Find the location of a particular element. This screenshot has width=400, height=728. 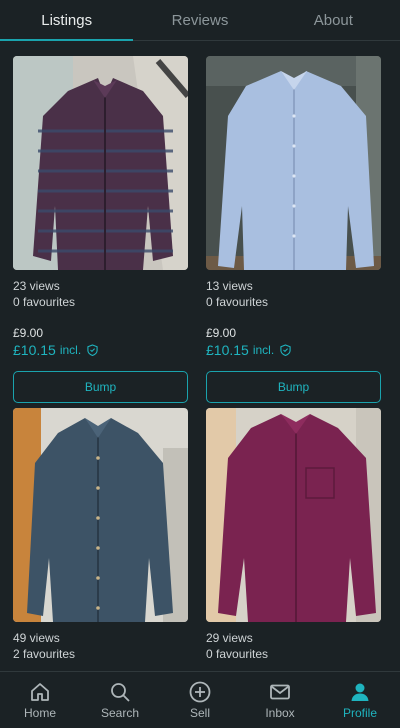

shirt-denim-image is located at coordinates (100, 515).